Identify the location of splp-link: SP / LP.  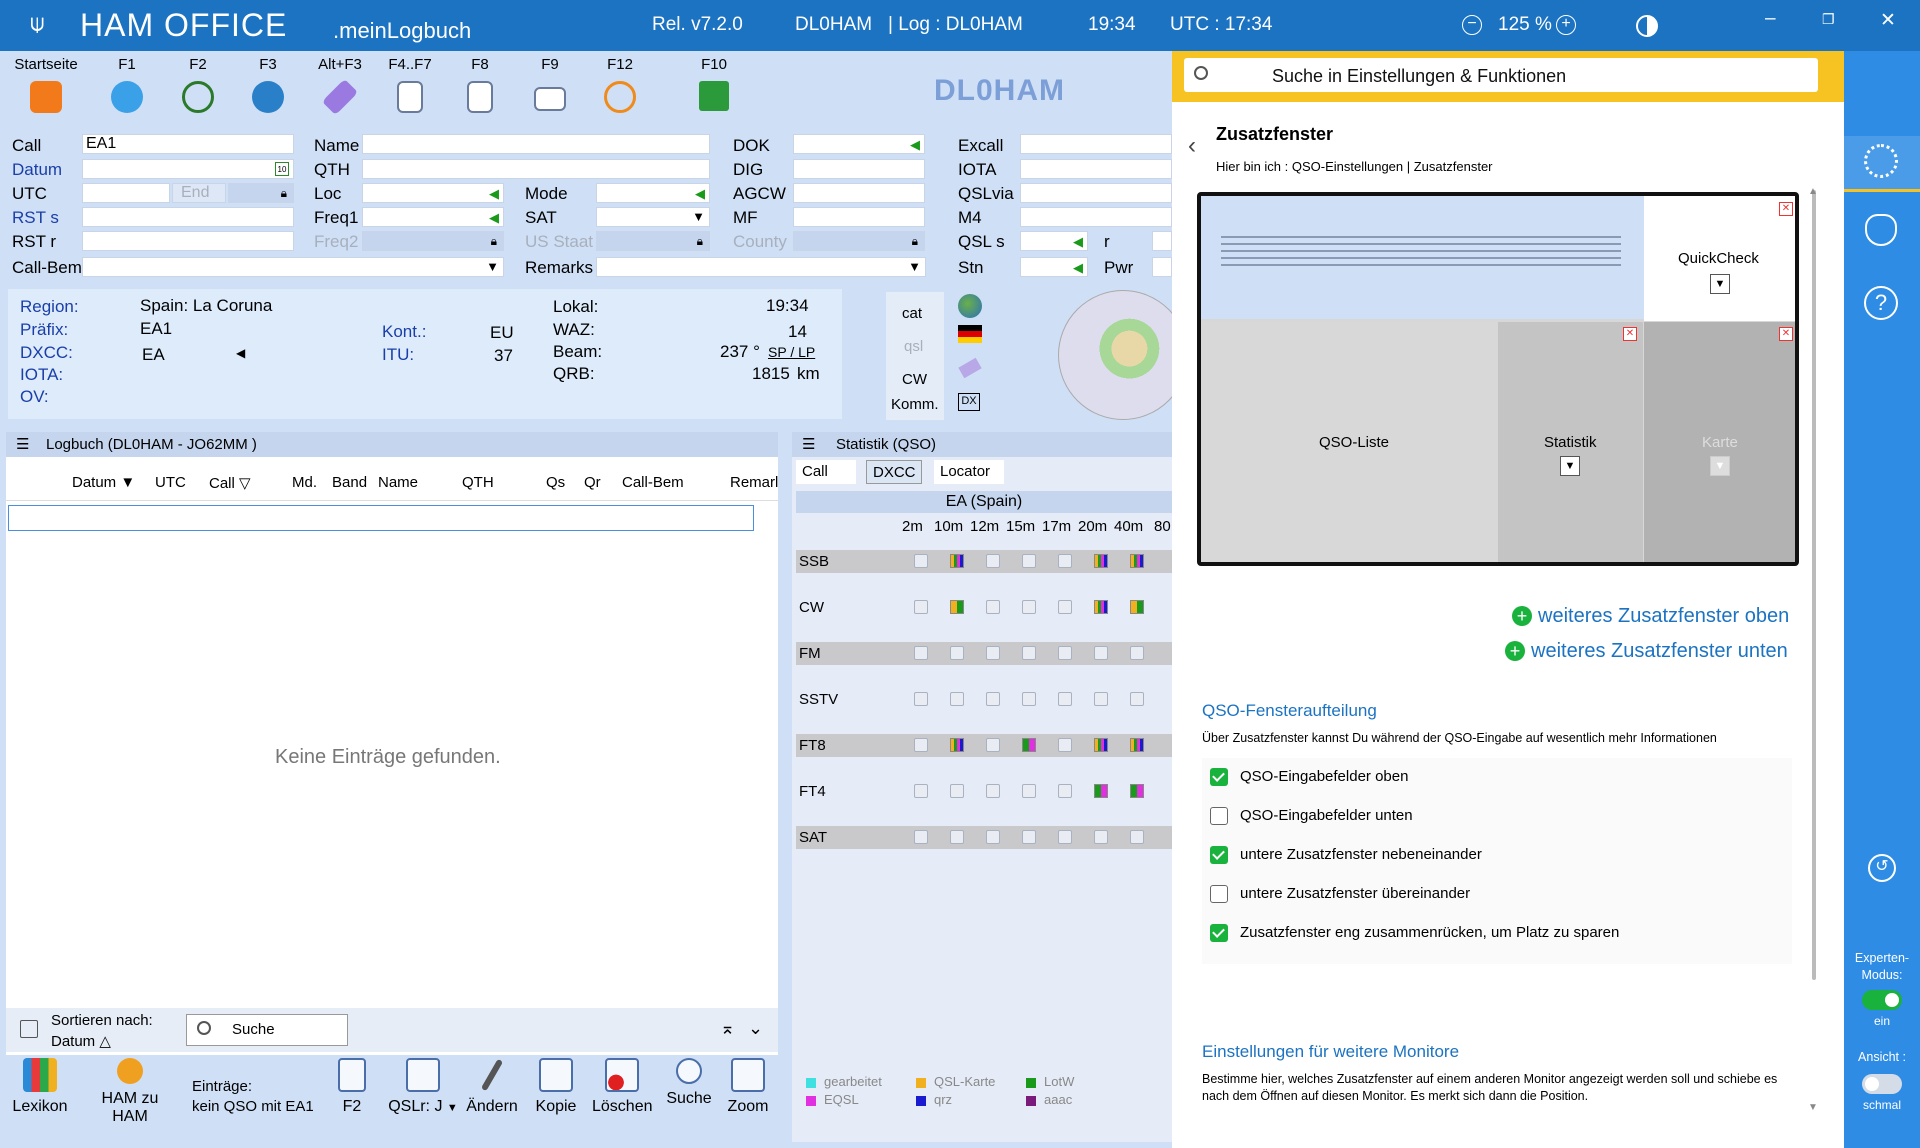
(791, 352).